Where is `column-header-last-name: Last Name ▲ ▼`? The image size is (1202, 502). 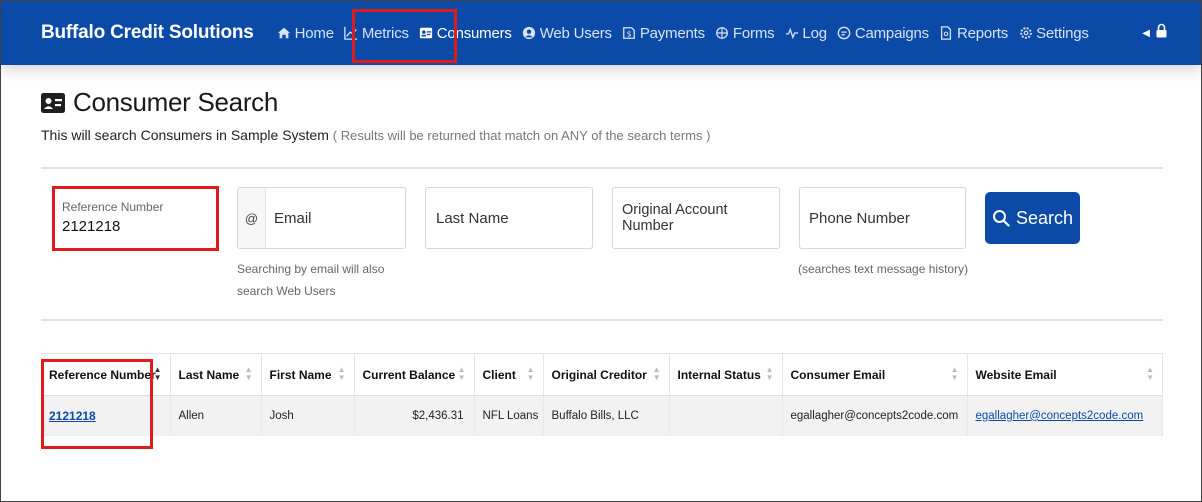
column-header-last-name: Last Name ▲ ▼ is located at coordinates (216, 374).